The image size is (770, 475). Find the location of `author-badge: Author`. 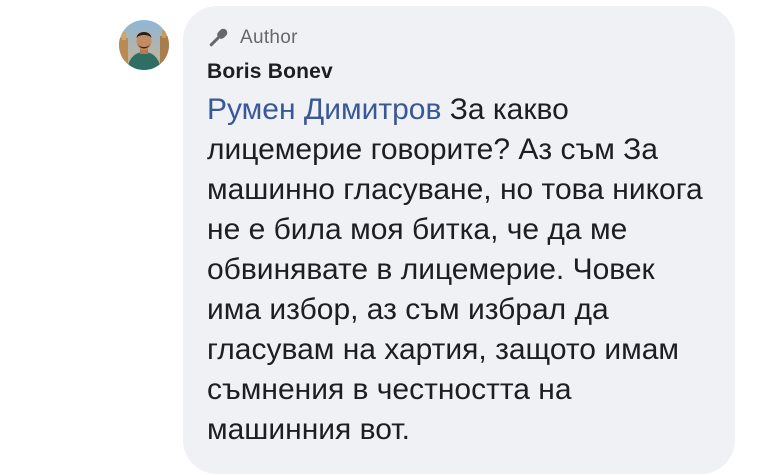

author-badge: Author is located at coordinates (460, 38).